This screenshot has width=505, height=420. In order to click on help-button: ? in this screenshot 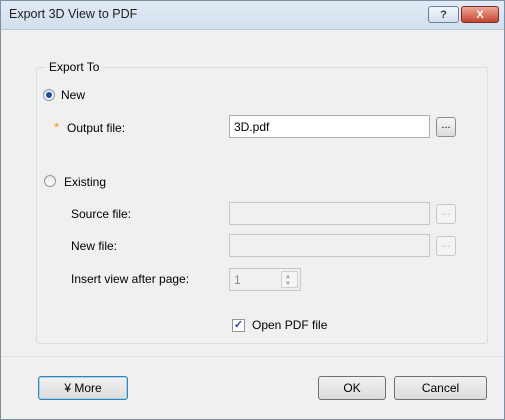, I will do `click(443, 14)`.